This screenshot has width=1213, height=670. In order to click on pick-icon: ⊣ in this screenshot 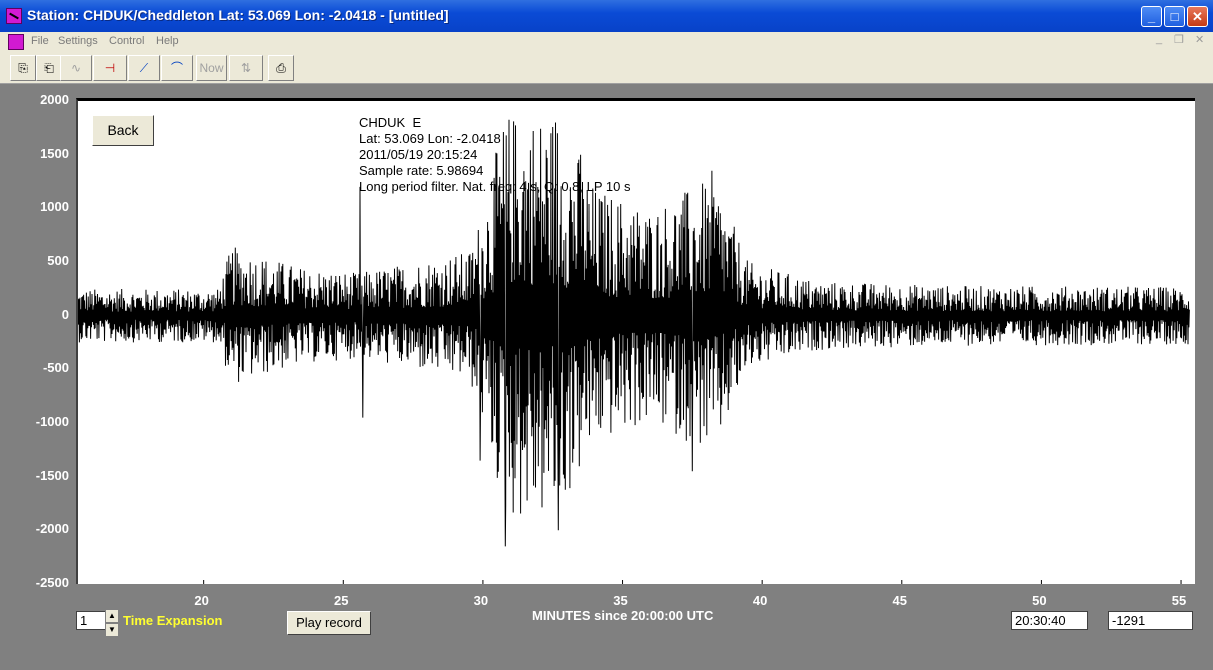, I will do `click(110, 68)`.